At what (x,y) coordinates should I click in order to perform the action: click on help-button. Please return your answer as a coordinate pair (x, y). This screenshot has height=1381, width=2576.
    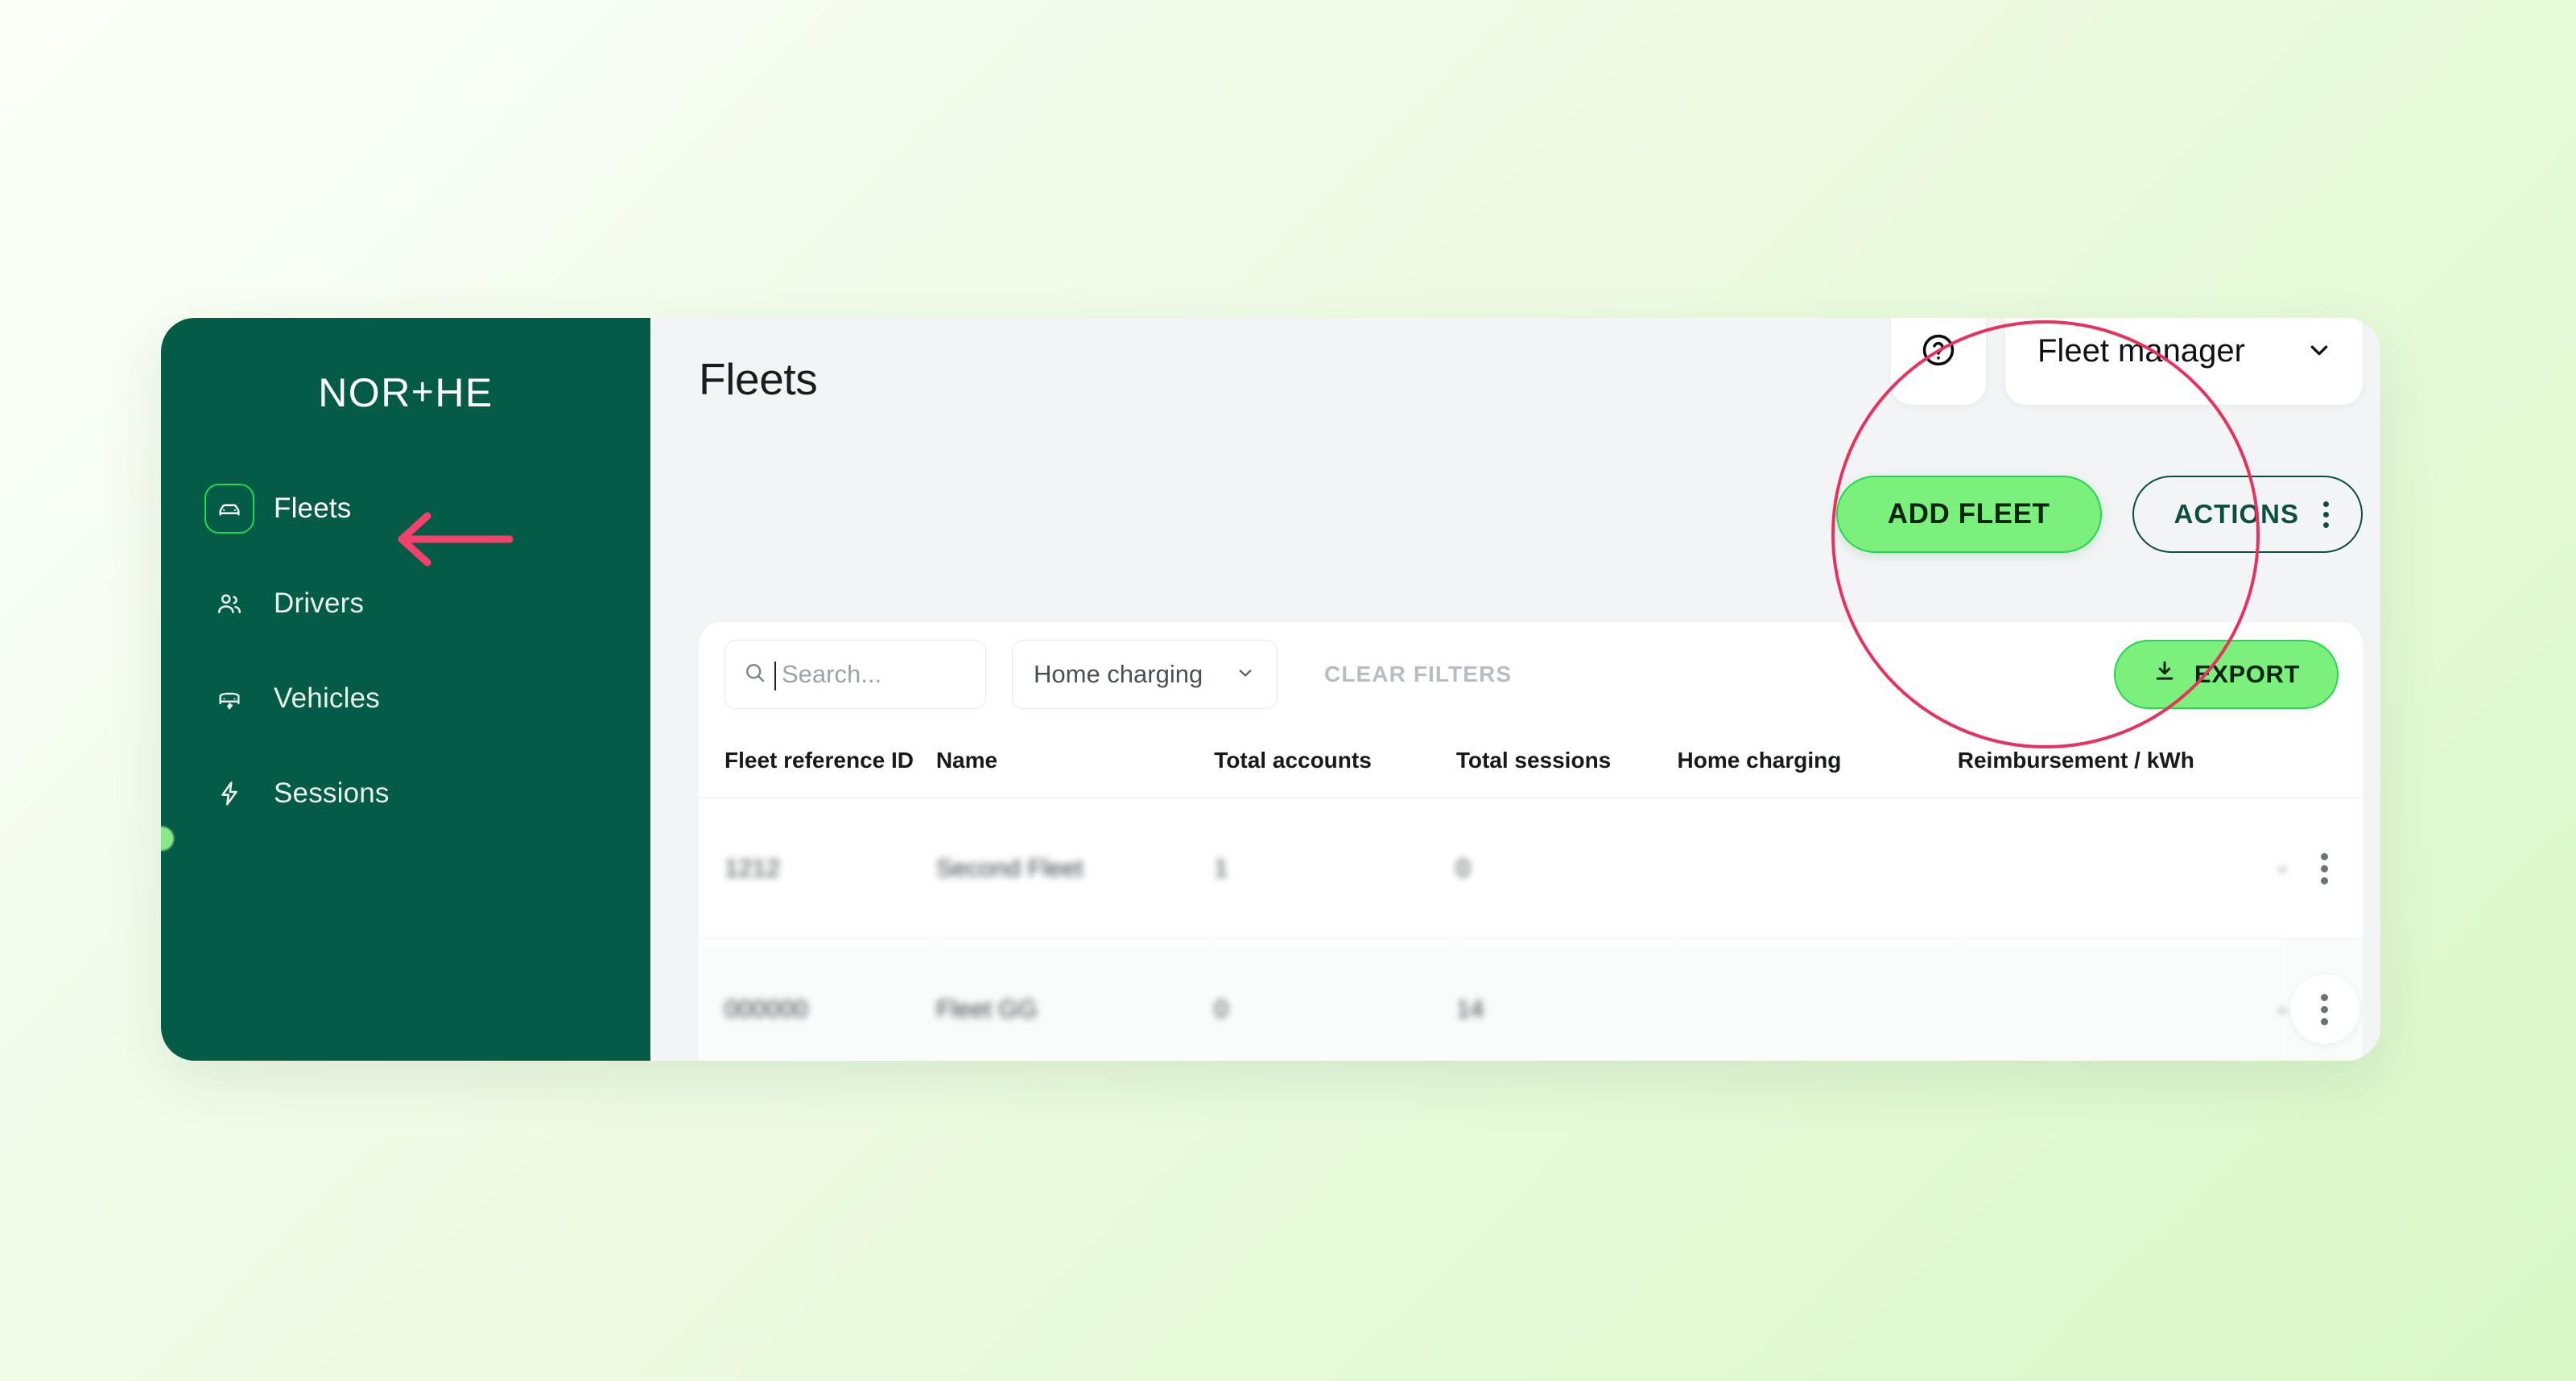
    Looking at the image, I should click on (1938, 361).